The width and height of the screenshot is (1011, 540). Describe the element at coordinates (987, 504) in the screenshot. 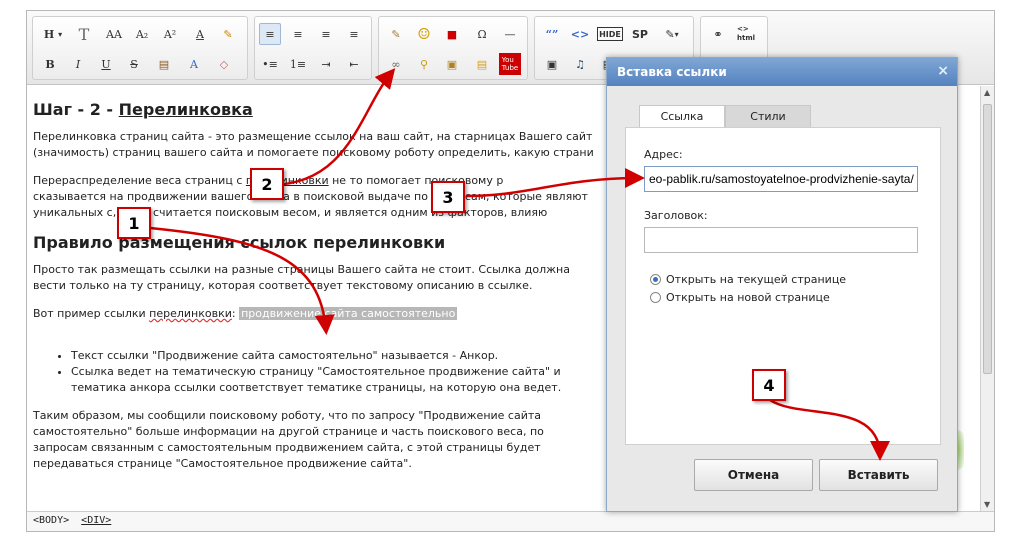

I see `scroll-down-icon: ▼` at that location.